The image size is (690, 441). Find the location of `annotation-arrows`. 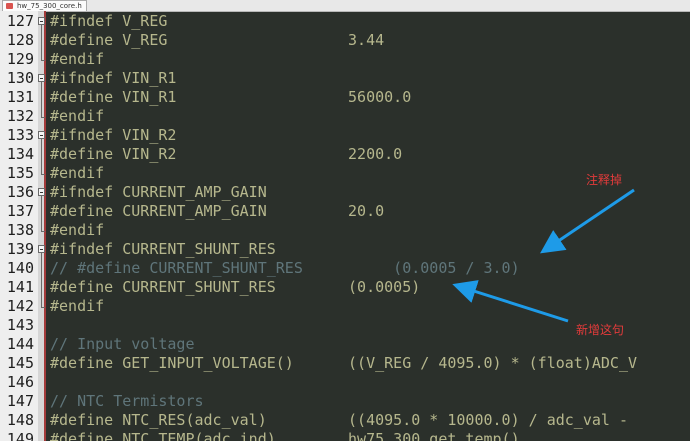

annotation-arrows is located at coordinates (543, 255).